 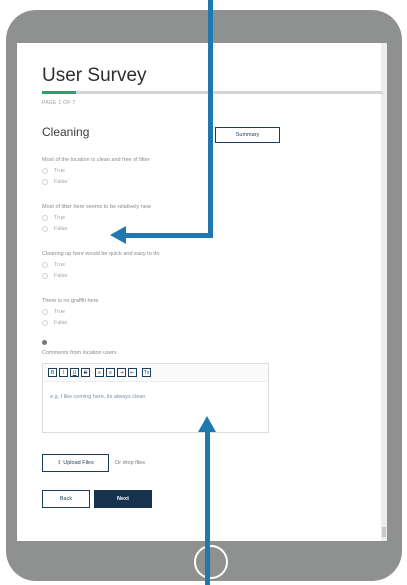 What do you see at coordinates (123, 499) in the screenshot?
I see `next-button: Next` at bounding box center [123, 499].